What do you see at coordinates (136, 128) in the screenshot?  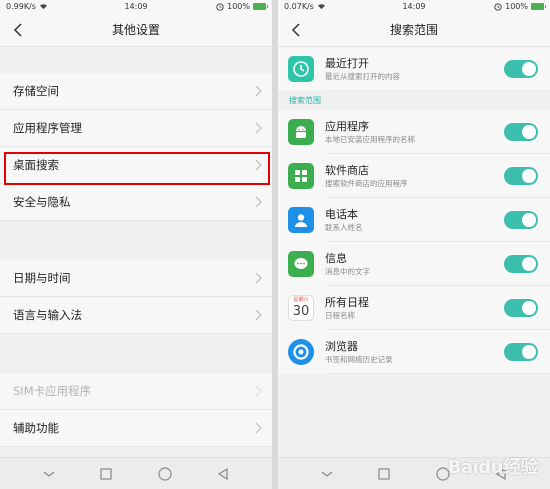 I see `app-management-row: 应用程序管理` at bounding box center [136, 128].